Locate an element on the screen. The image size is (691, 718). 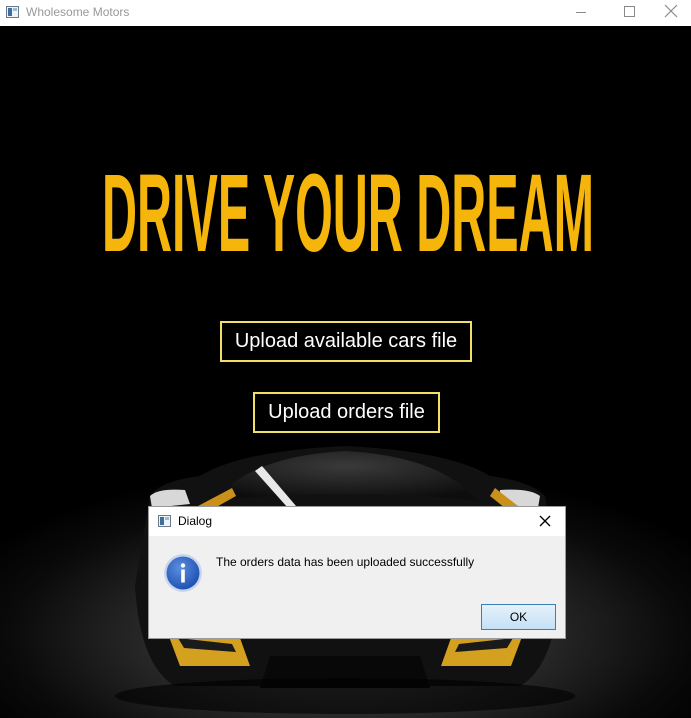
app-icon is located at coordinates (12, 12).